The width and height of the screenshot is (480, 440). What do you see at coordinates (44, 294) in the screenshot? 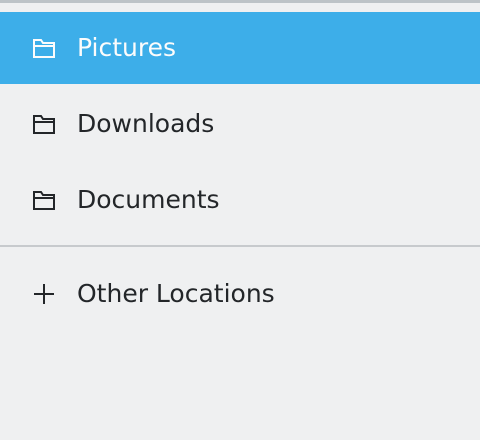
I see `plus-icon` at bounding box center [44, 294].